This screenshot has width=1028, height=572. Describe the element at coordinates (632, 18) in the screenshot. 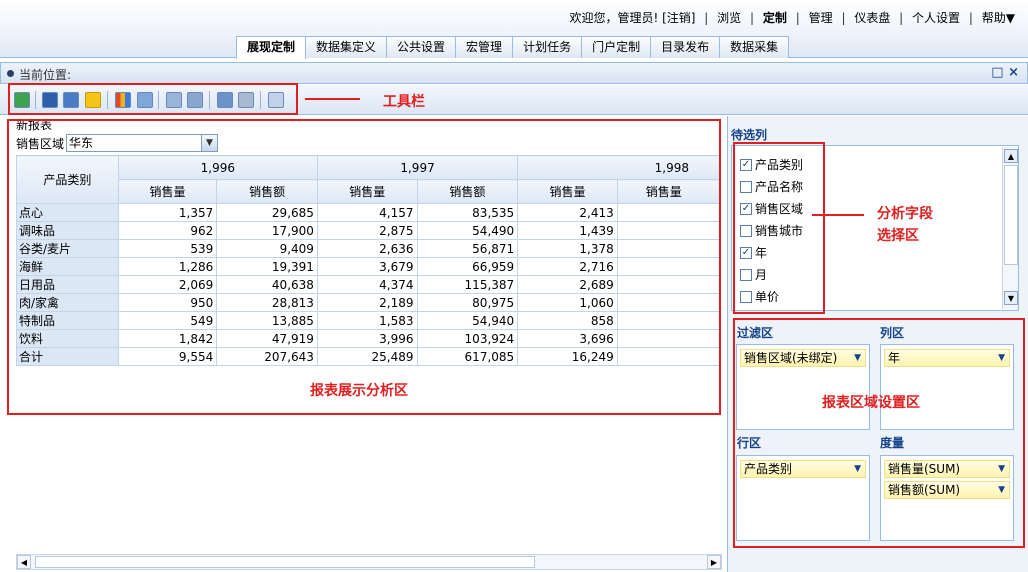

I see `welcome-text: 欢迎您，管理员! [注销]` at that location.